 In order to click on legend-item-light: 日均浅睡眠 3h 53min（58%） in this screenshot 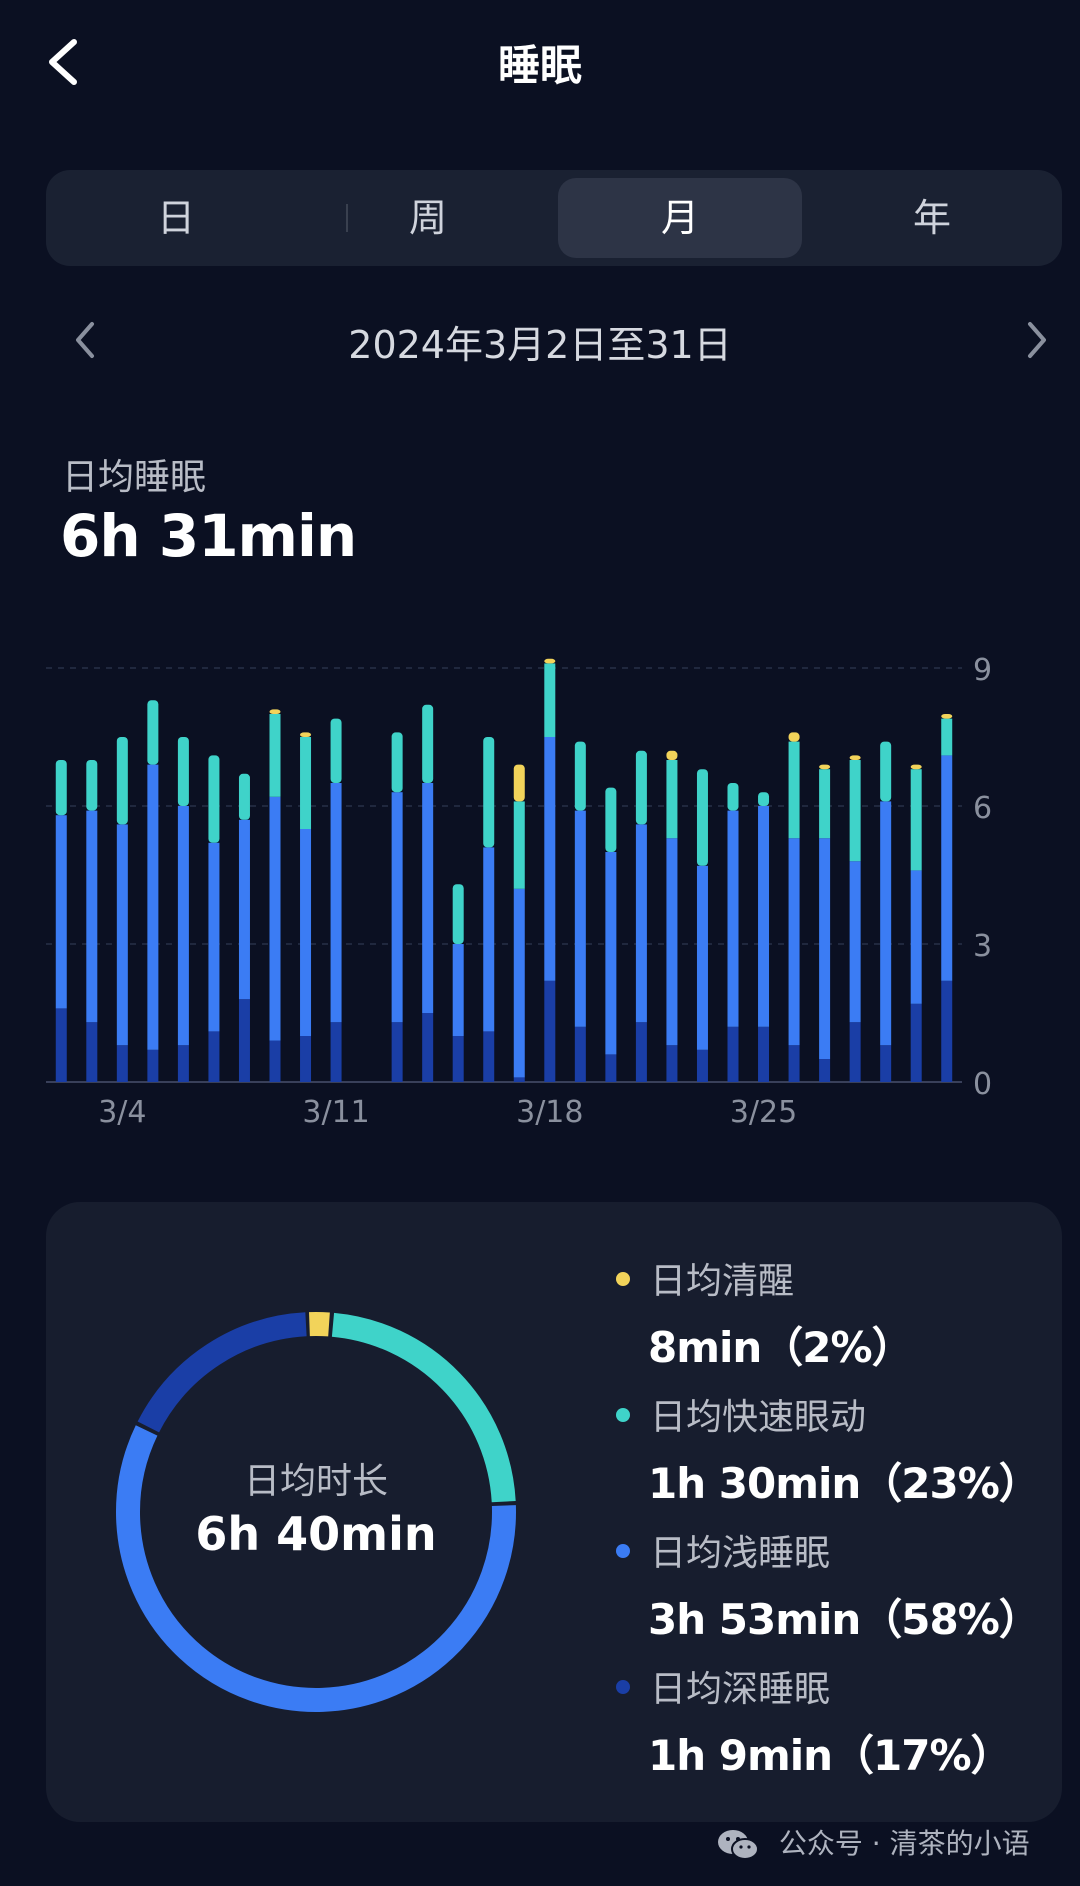, I will do `click(836, 1588)`.